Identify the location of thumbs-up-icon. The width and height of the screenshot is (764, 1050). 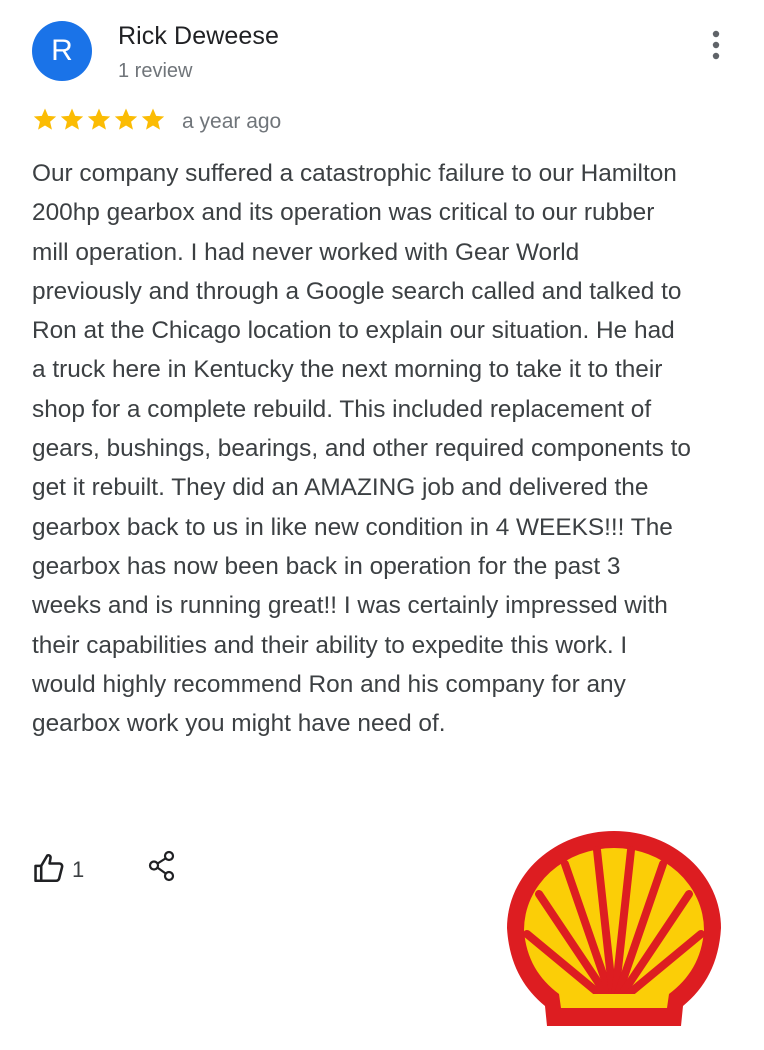
(49, 868).